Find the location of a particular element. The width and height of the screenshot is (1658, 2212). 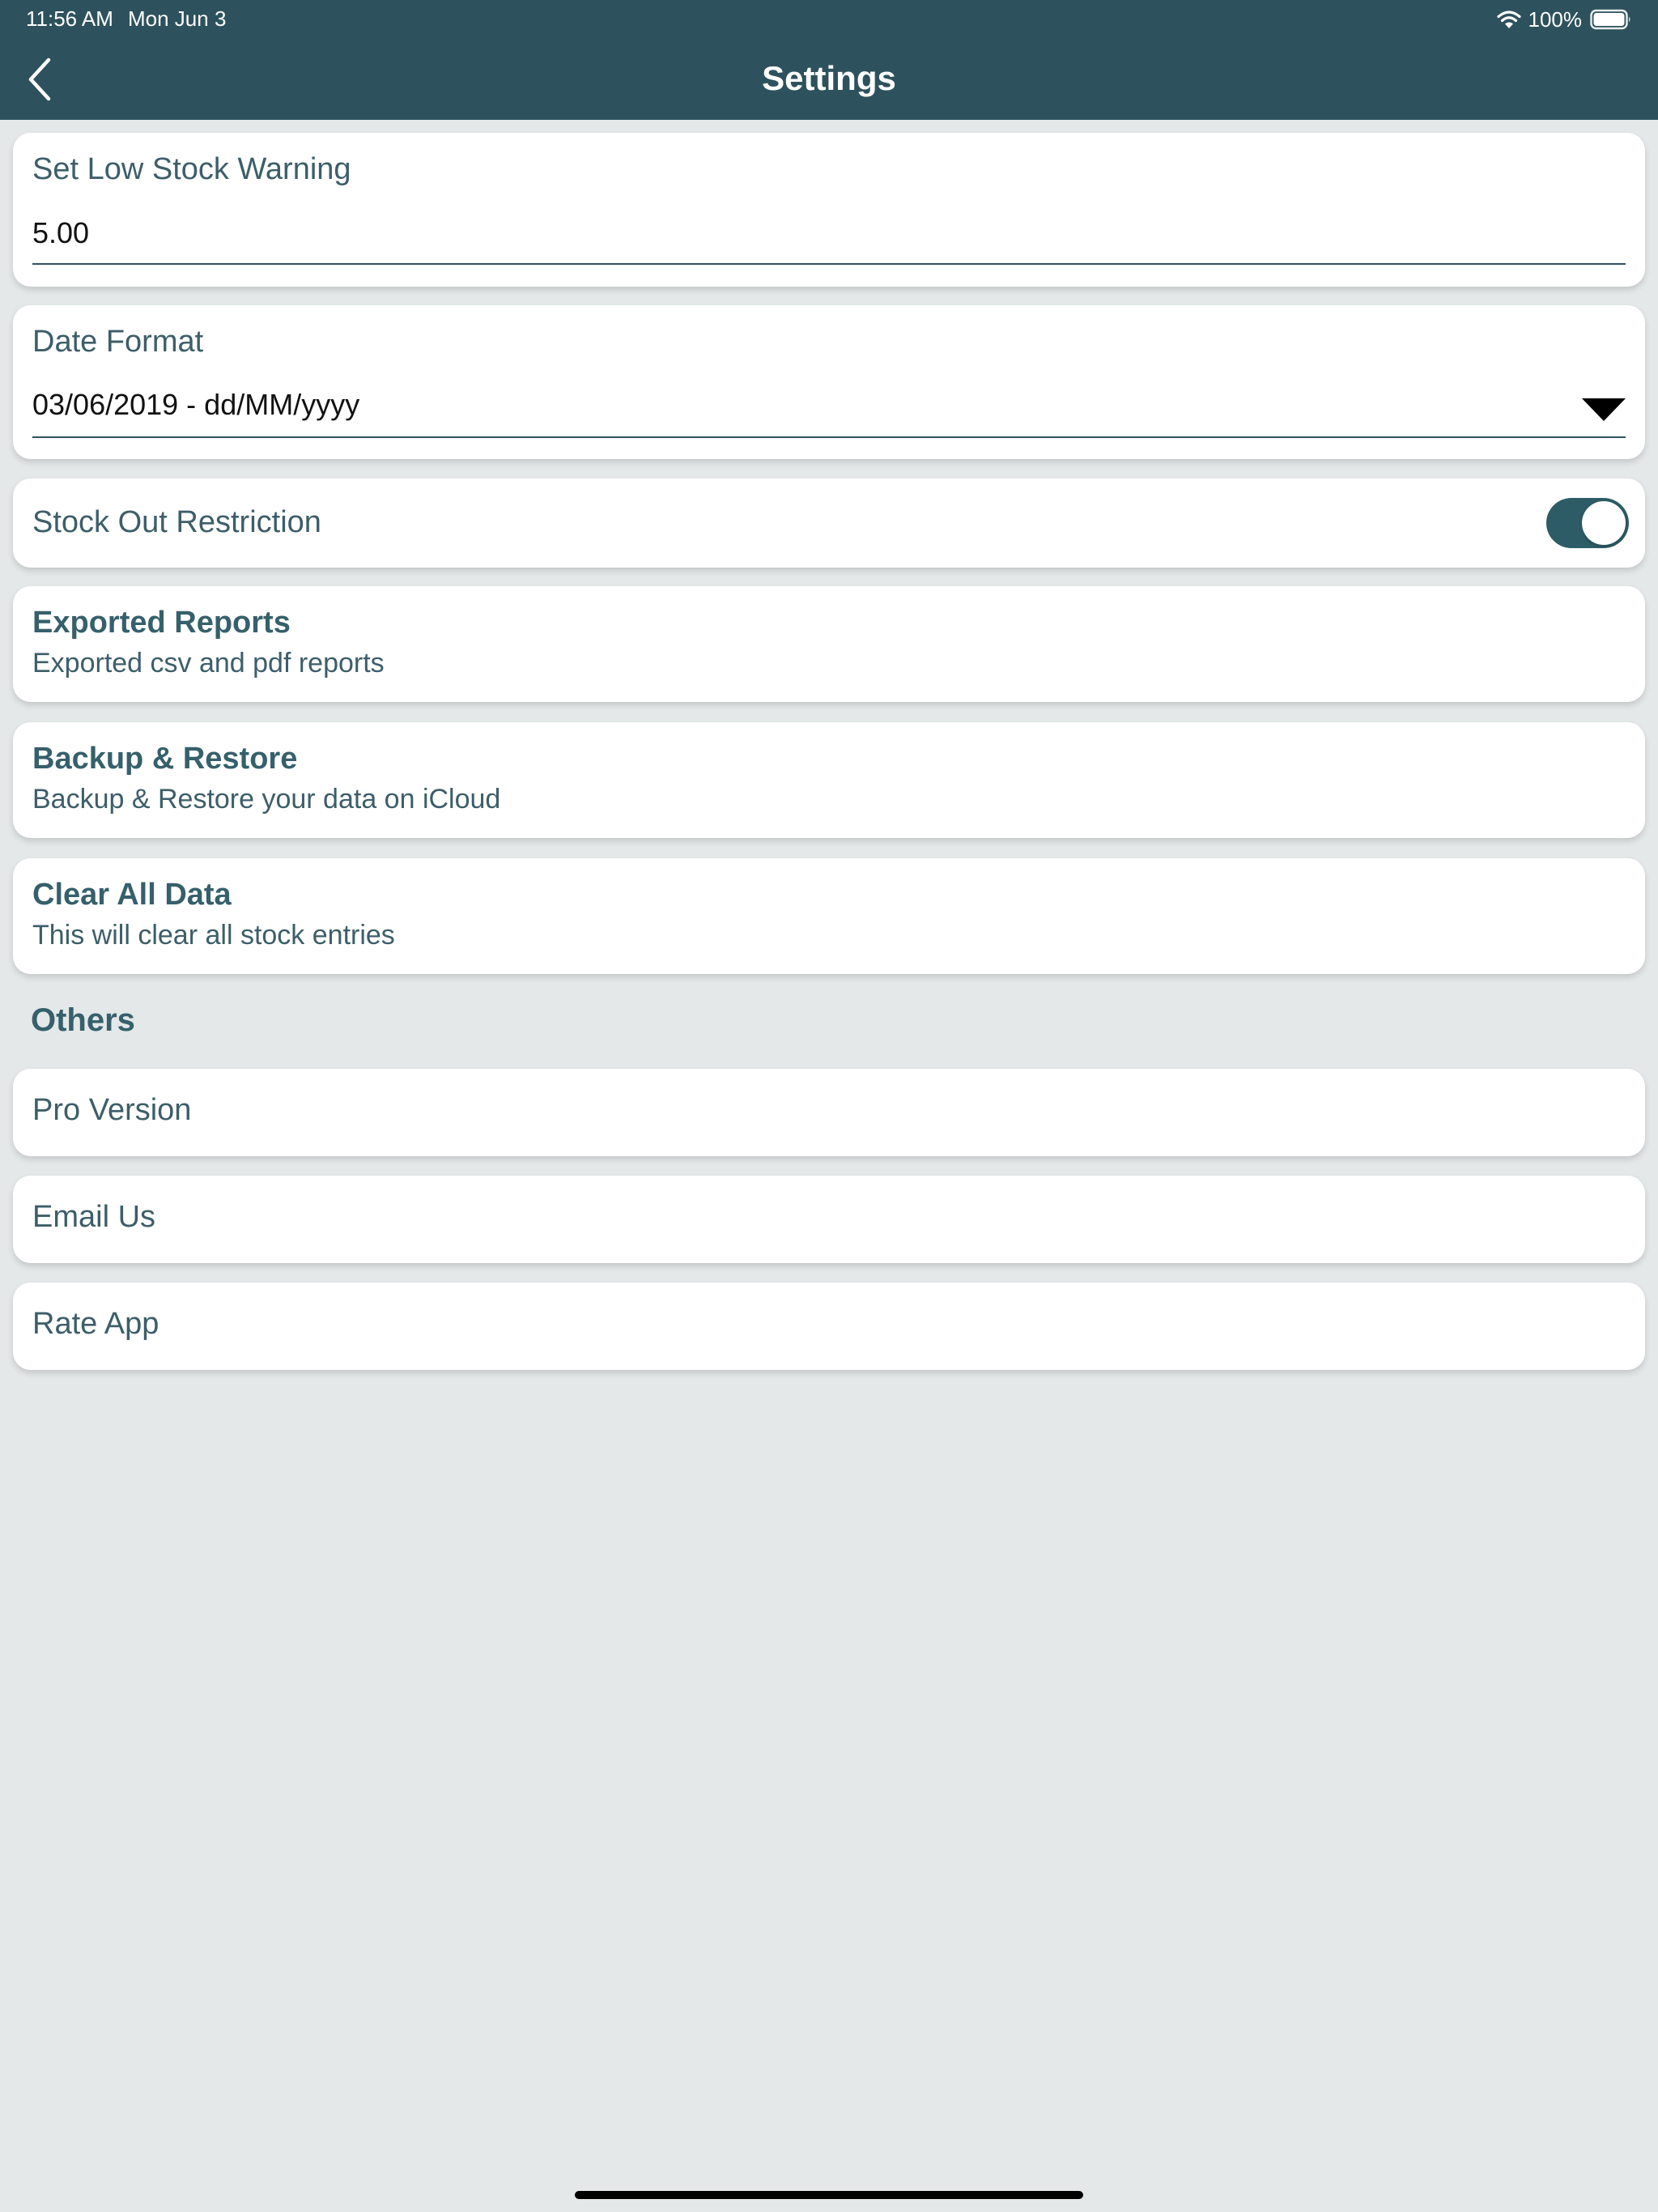

dropdown-arrow-icon is located at coordinates (1604, 410).